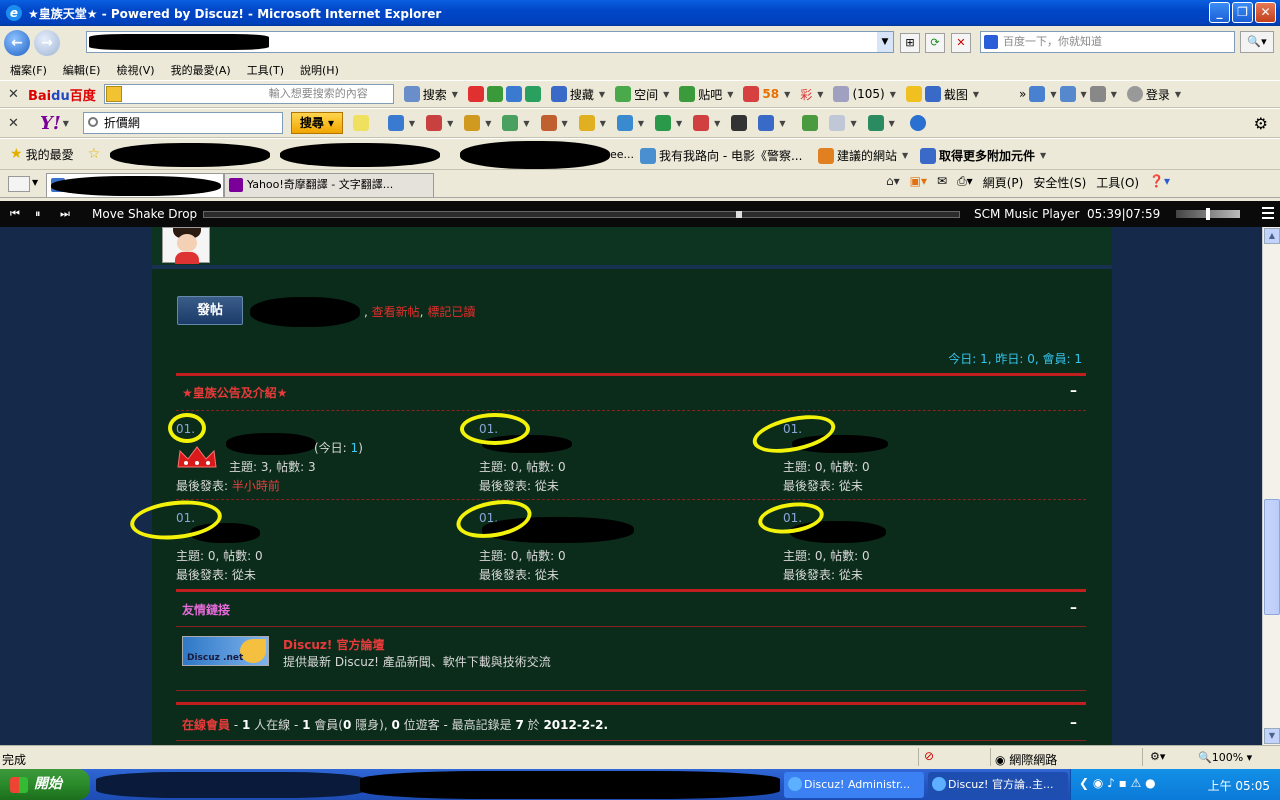  Describe the element at coordinates (35, 182) in the screenshot. I see `tab-list-dropdown-icon: ▼` at that location.